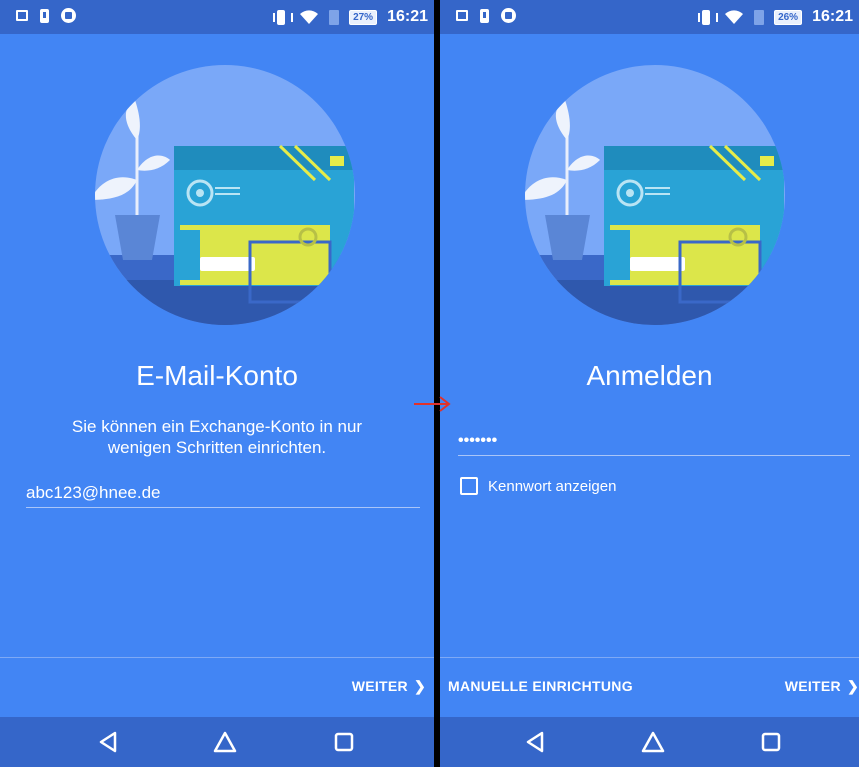  Describe the element at coordinates (217, 375) in the screenshot. I see `page-title: E-Mail-Konto` at that location.